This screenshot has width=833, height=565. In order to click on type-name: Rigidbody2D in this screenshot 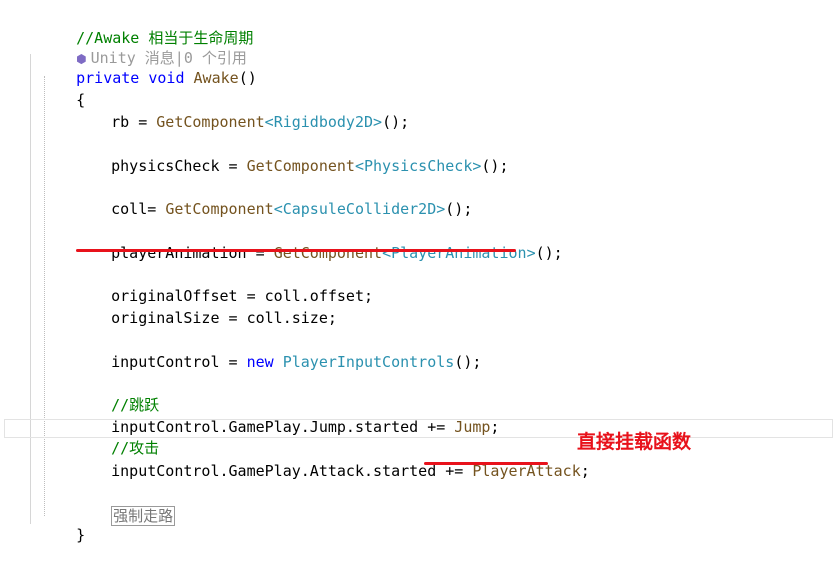, I will do `click(323, 122)`.